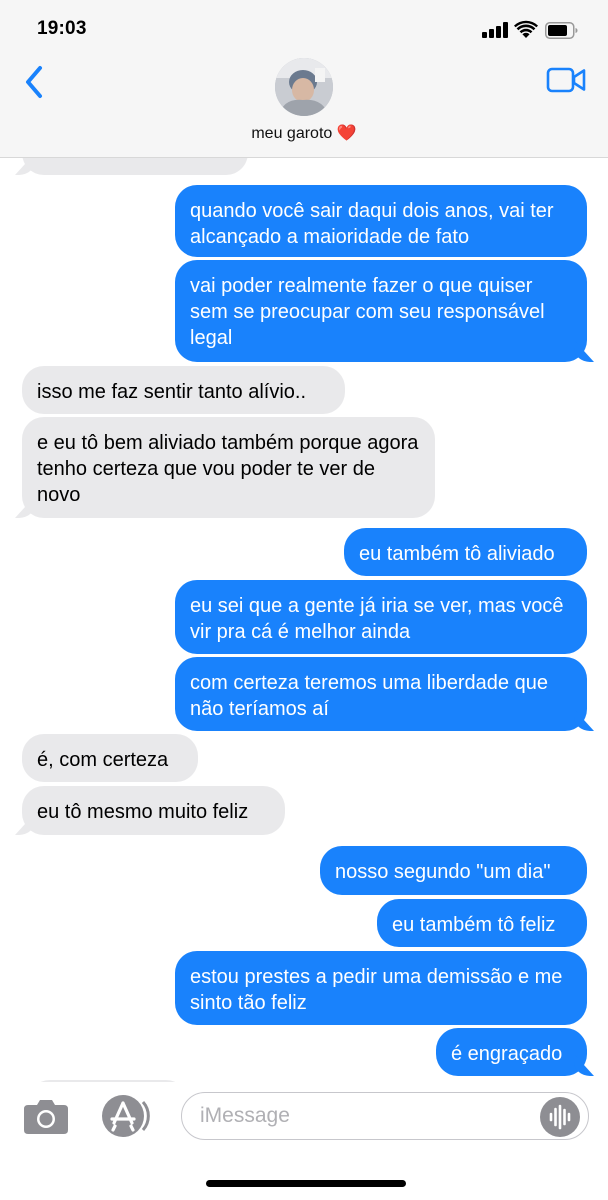  I want to click on conversation-header: 19:03 meu garoto ❤️, so click(304, 79).